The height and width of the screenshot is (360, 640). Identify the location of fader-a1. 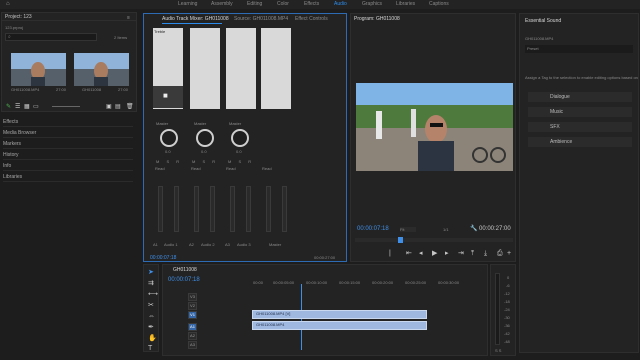
(160, 209).